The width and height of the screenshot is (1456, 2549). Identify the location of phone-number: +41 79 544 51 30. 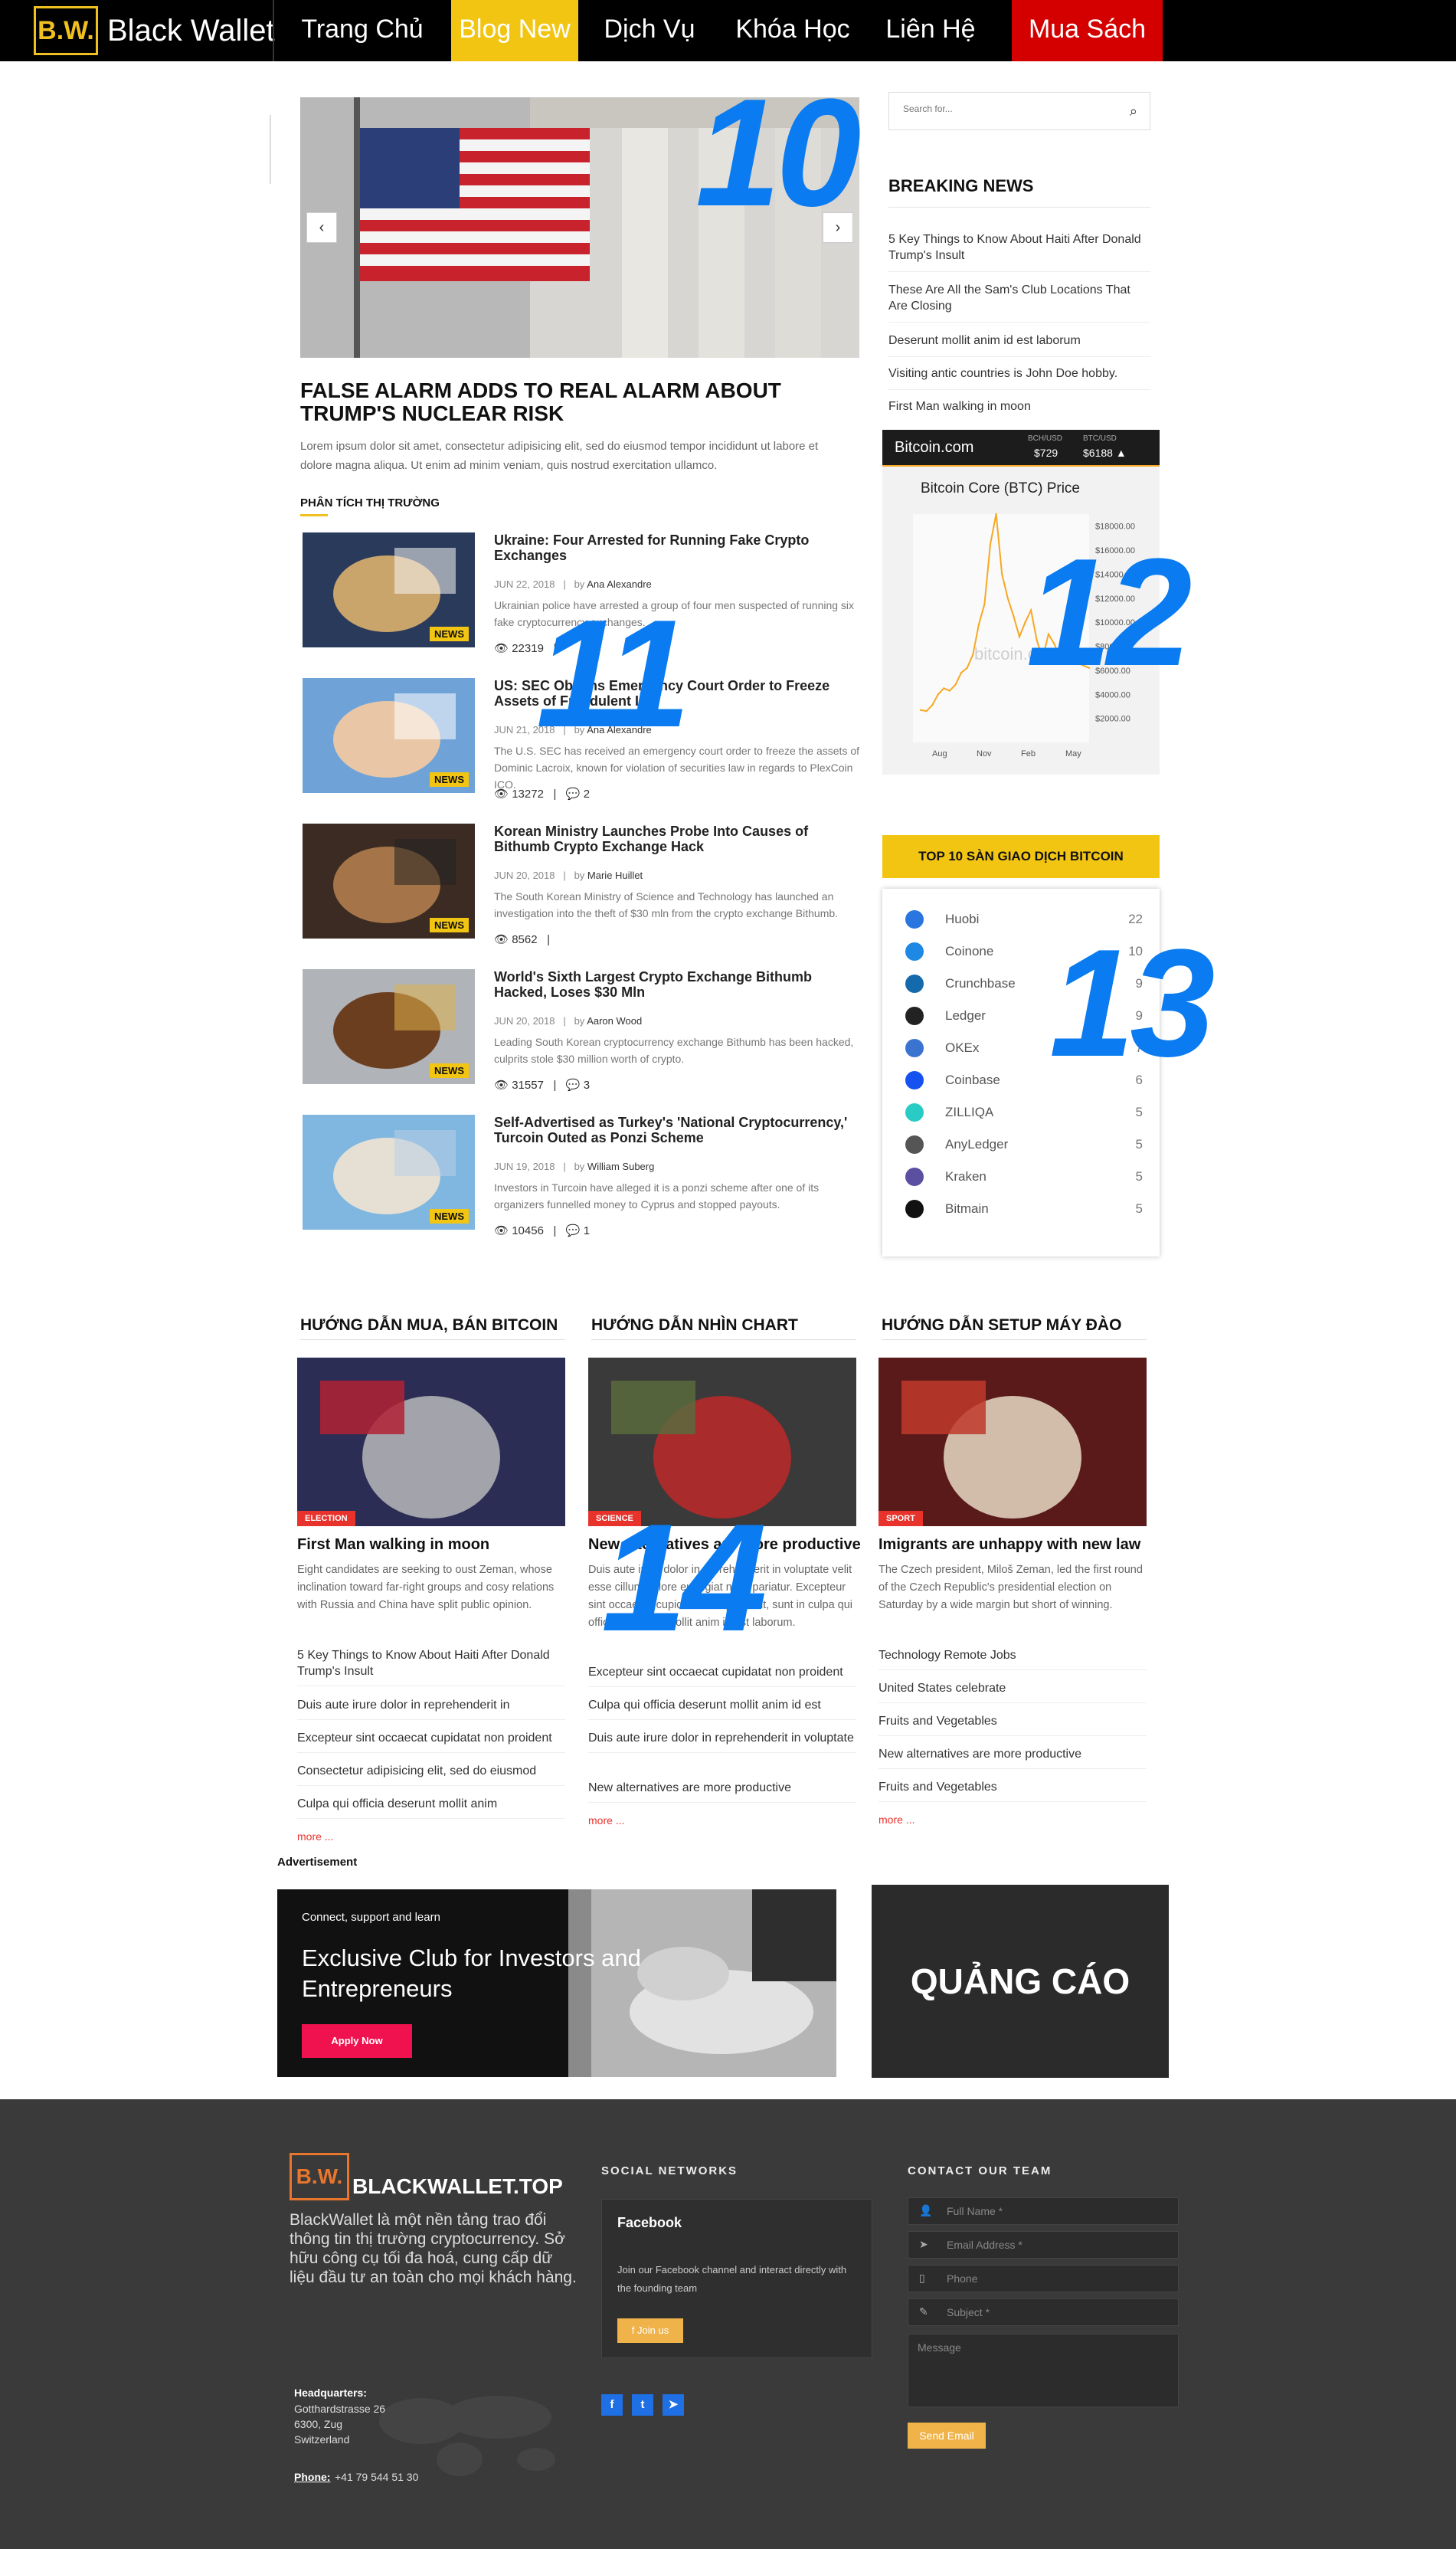
(376, 2477).